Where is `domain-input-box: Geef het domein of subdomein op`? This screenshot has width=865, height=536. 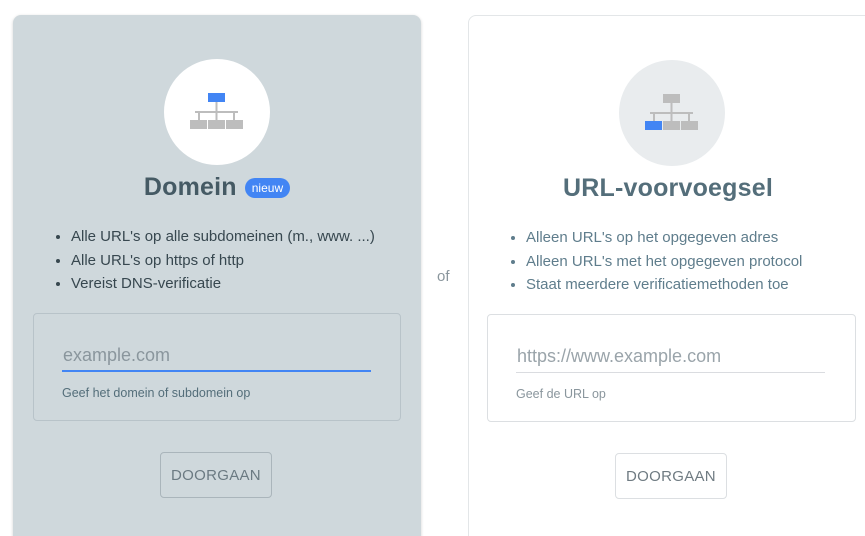 domain-input-box: Geef het domein of subdomein op is located at coordinates (217, 367).